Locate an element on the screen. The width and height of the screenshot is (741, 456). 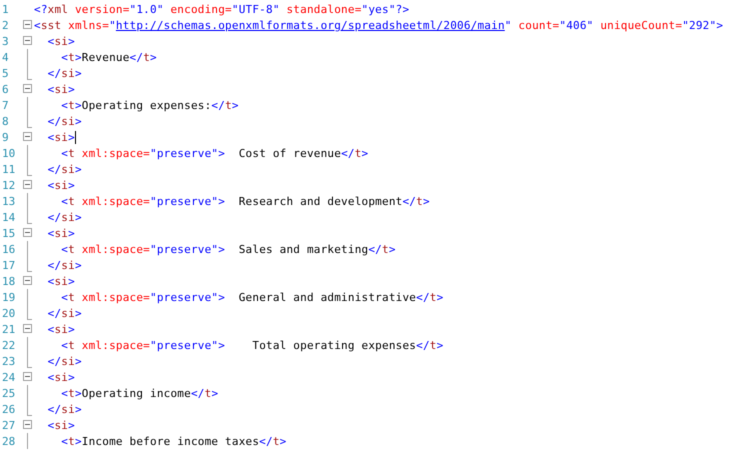
line-number: 7 is located at coordinates (5, 105).